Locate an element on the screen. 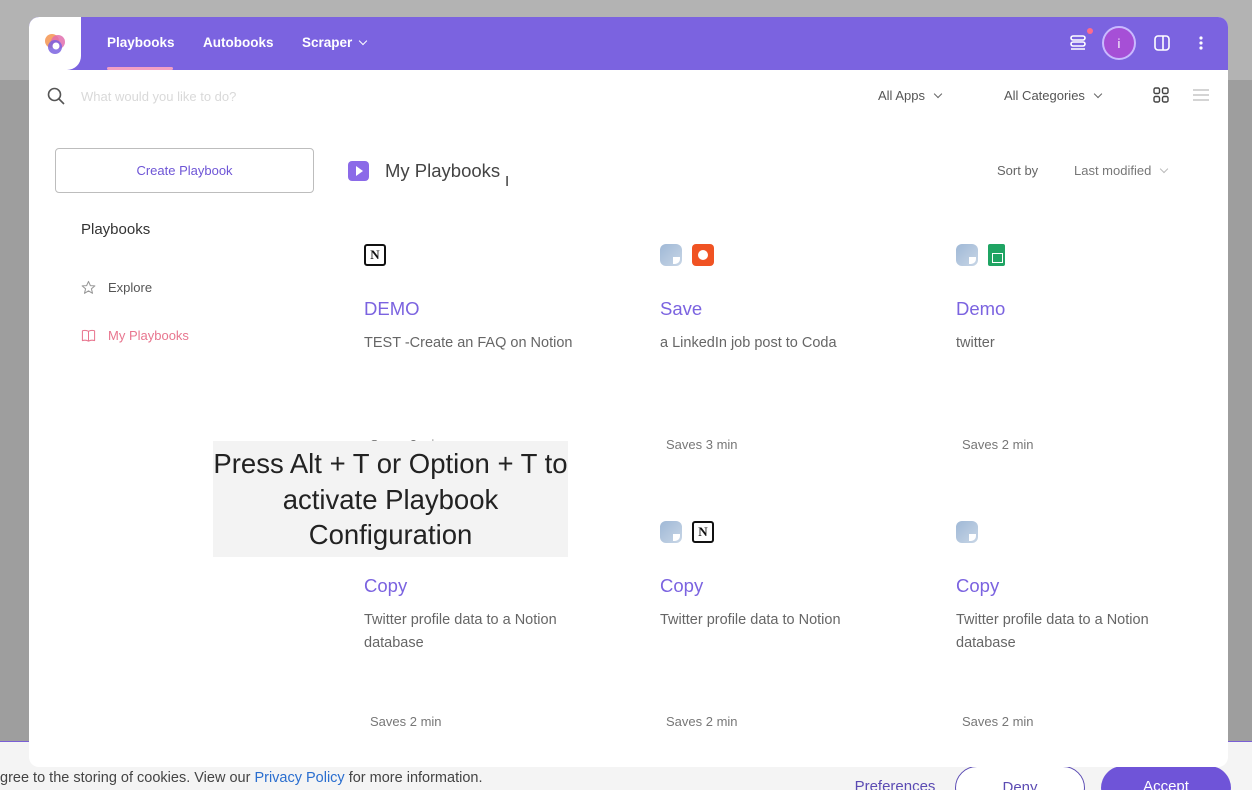 The width and height of the screenshot is (1252, 790). card-description: a LinkedIn job post to Coda is located at coordinates (748, 343).